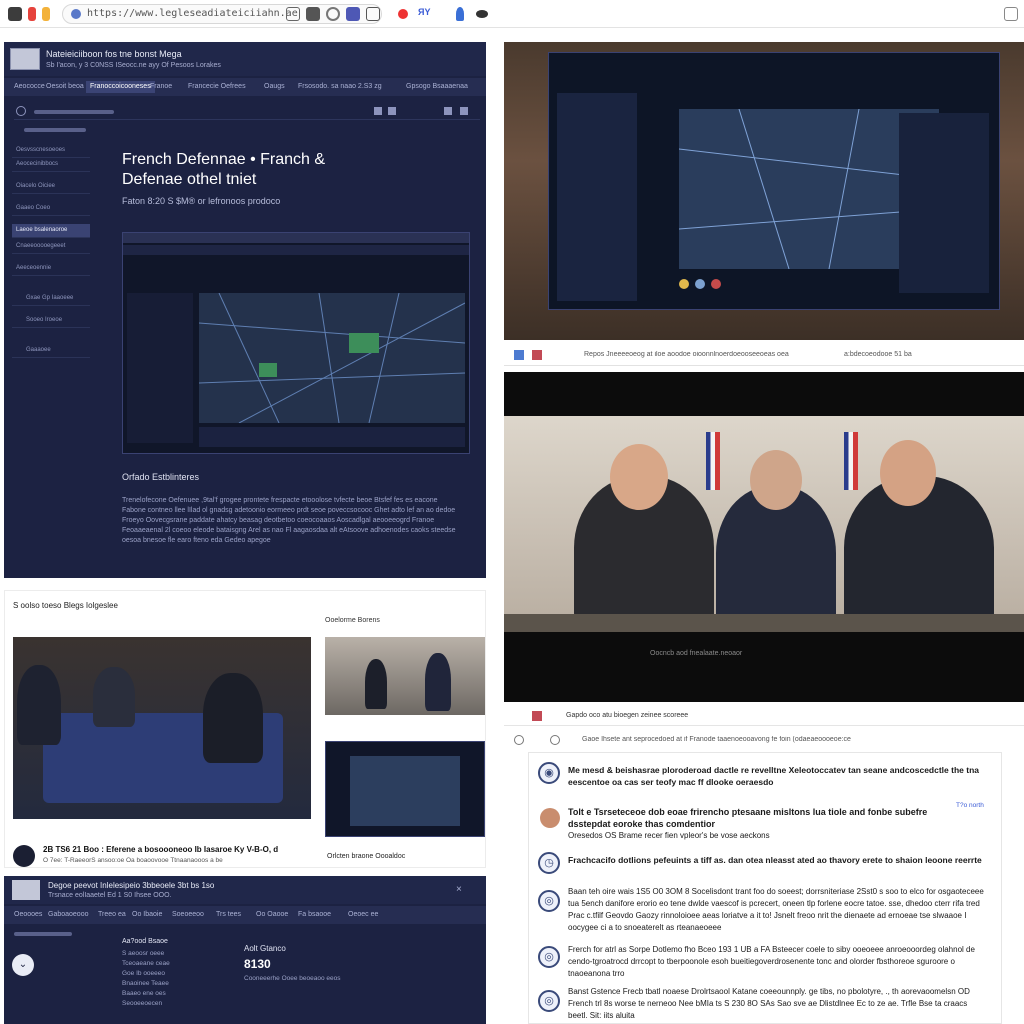 The width and height of the screenshot is (1024, 1024). I want to click on nav-tab-1: Oesoit beoa, so click(65, 87).